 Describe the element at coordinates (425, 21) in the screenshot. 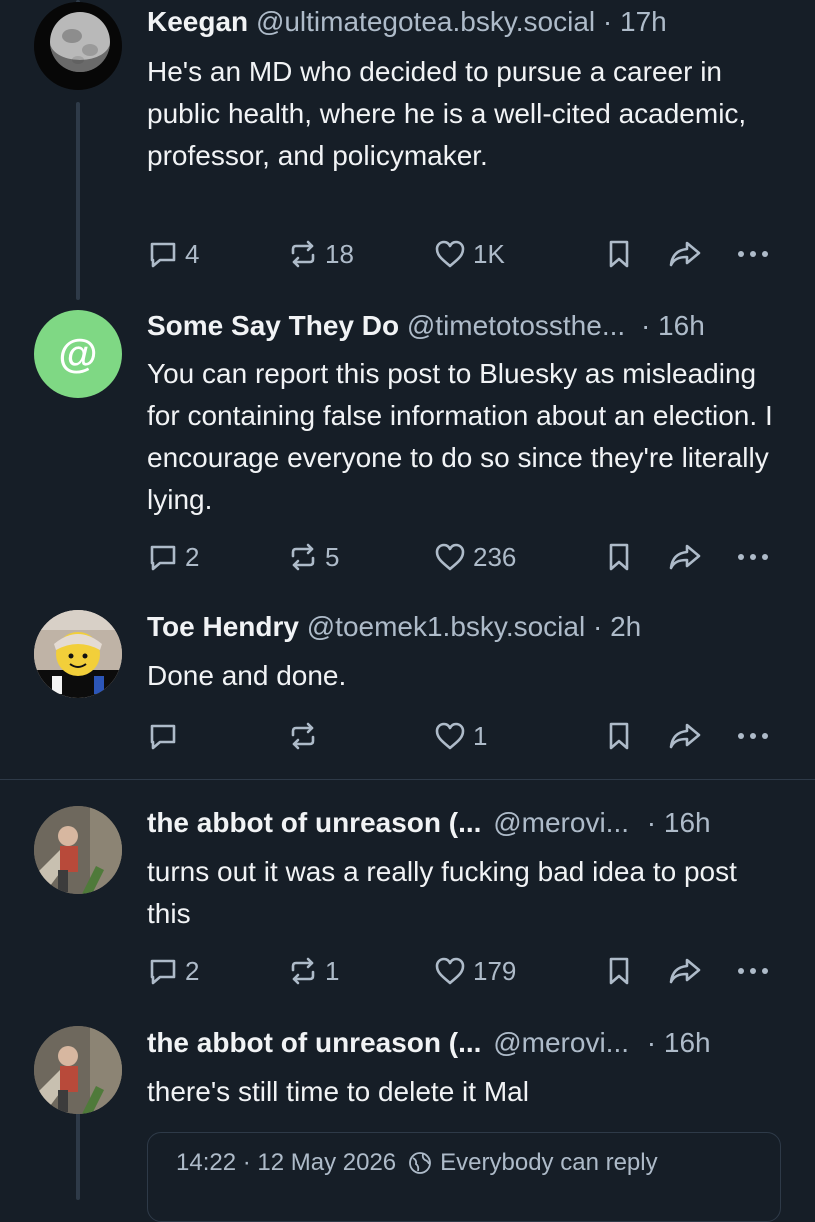

I see `author-handle: @ultimategotea.bsky.social` at that location.